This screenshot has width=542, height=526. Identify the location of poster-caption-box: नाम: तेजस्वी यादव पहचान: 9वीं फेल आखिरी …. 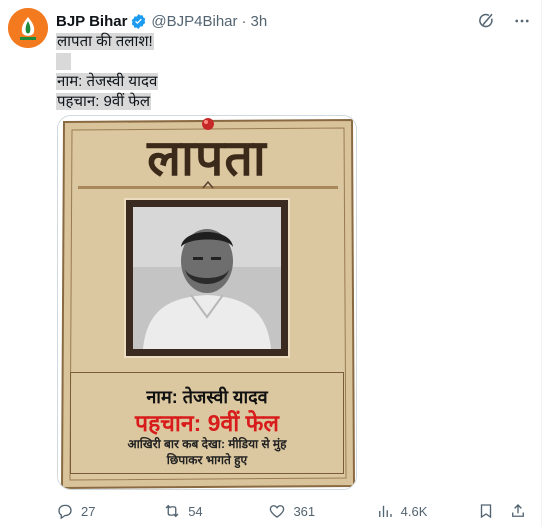
(207, 423).